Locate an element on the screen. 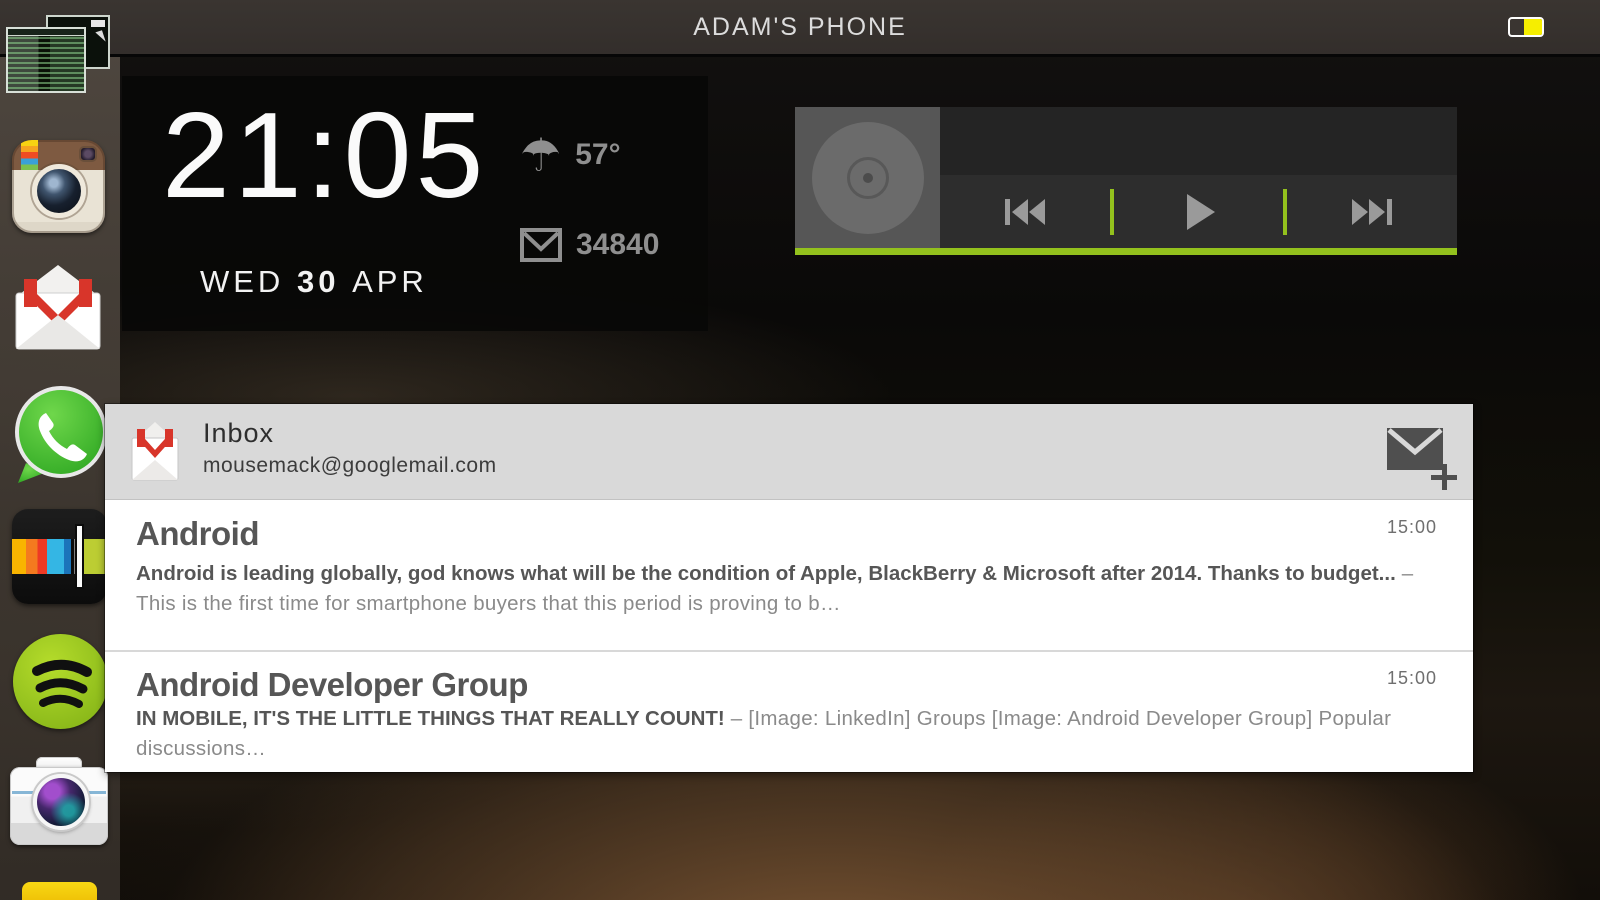 The height and width of the screenshot is (900, 1600). play-button is located at coordinates (1199, 211).